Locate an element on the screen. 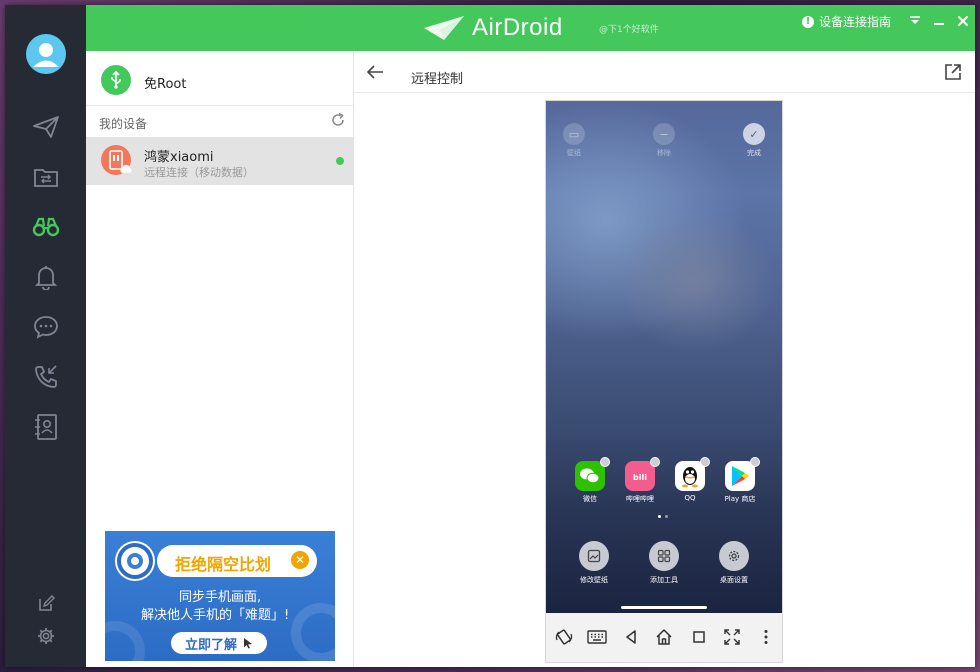 This screenshot has width=980, height=672. home-icon is located at coordinates (664, 637).